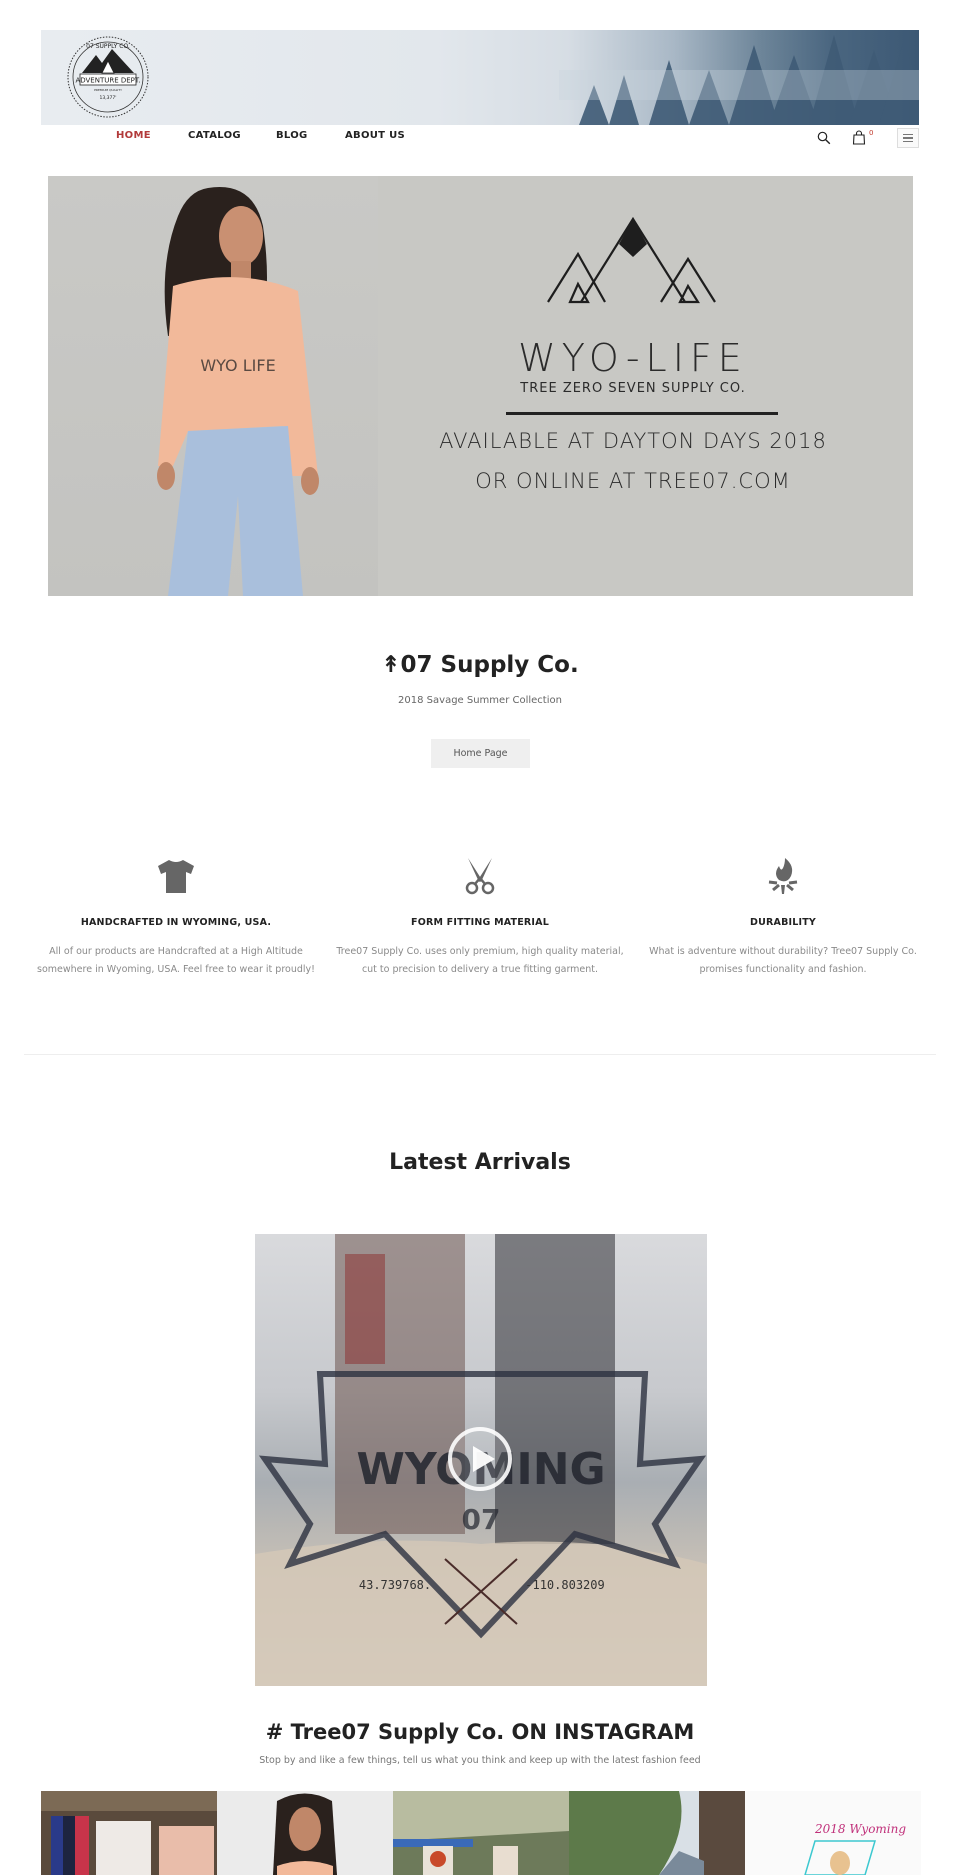 The height and width of the screenshot is (1875, 960). What do you see at coordinates (133, 135) in the screenshot?
I see `nav-home: HOME` at bounding box center [133, 135].